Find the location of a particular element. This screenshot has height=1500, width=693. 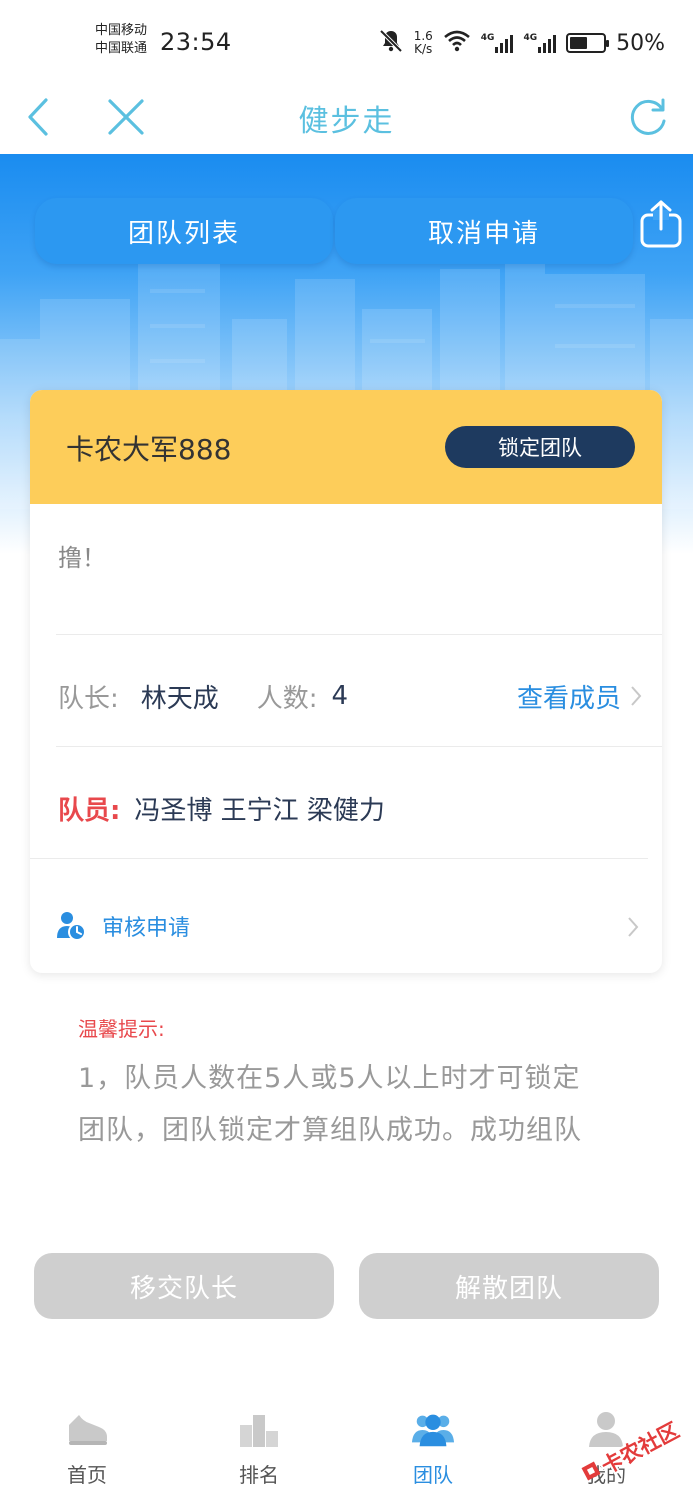

tab-team-list: 团队列表 is located at coordinates (184, 231).